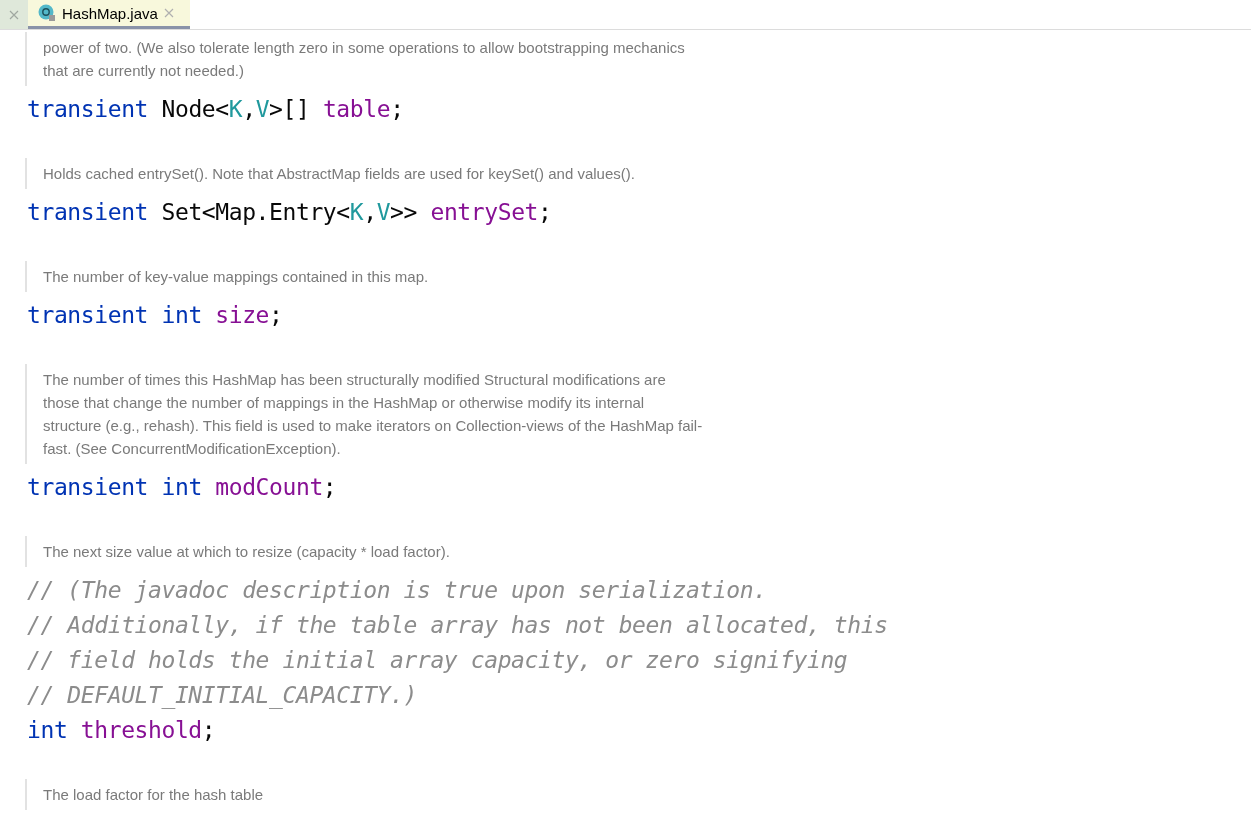  I want to click on code-comment: // (The javadoc description is true upon serialization., so click(397, 590).